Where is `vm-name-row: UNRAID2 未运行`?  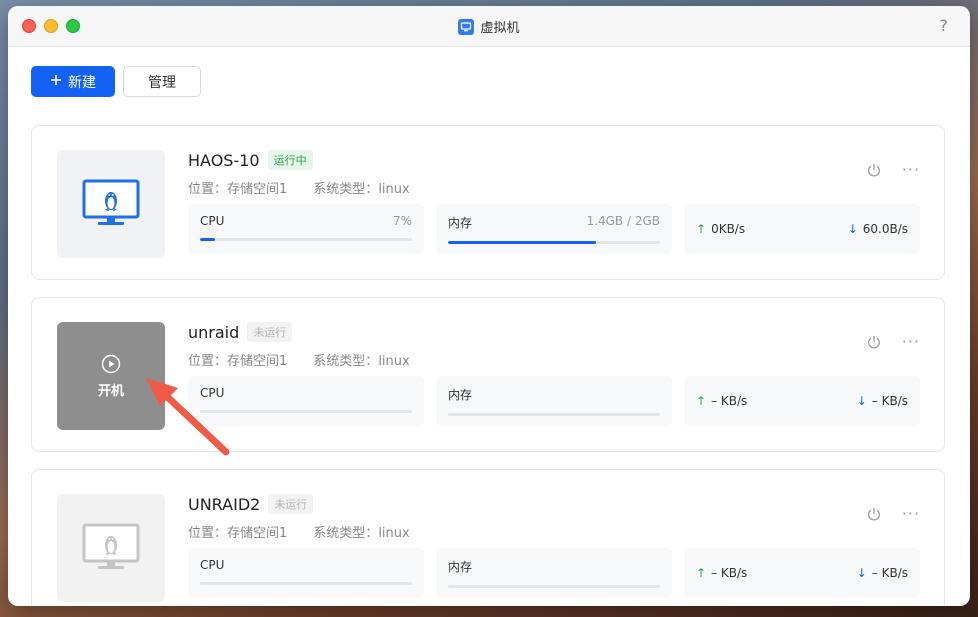 vm-name-row: UNRAID2 未运行 is located at coordinates (251, 504).